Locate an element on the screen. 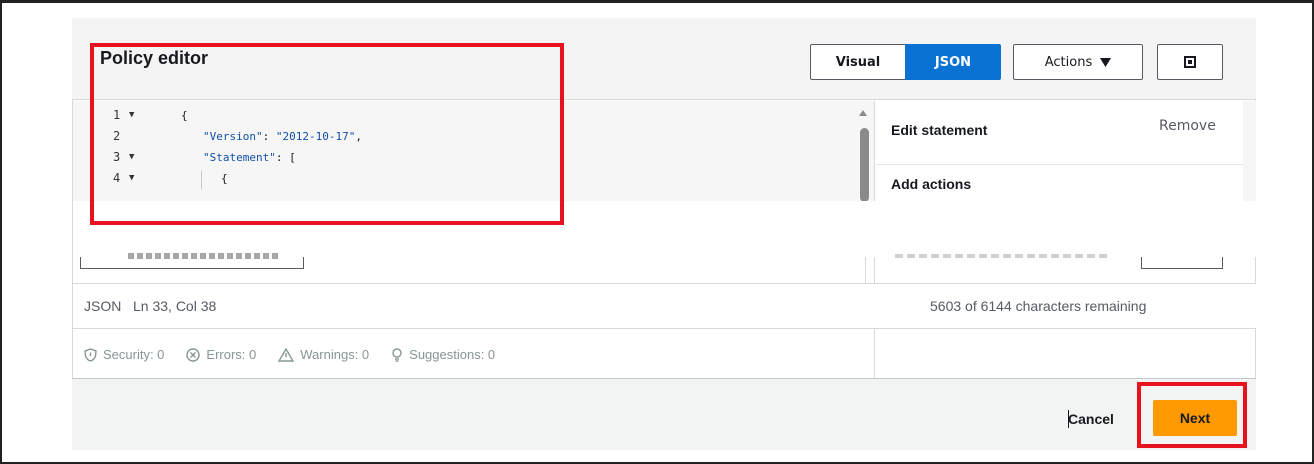 The height and width of the screenshot is (464, 1314). shield-icon is located at coordinates (90, 354).